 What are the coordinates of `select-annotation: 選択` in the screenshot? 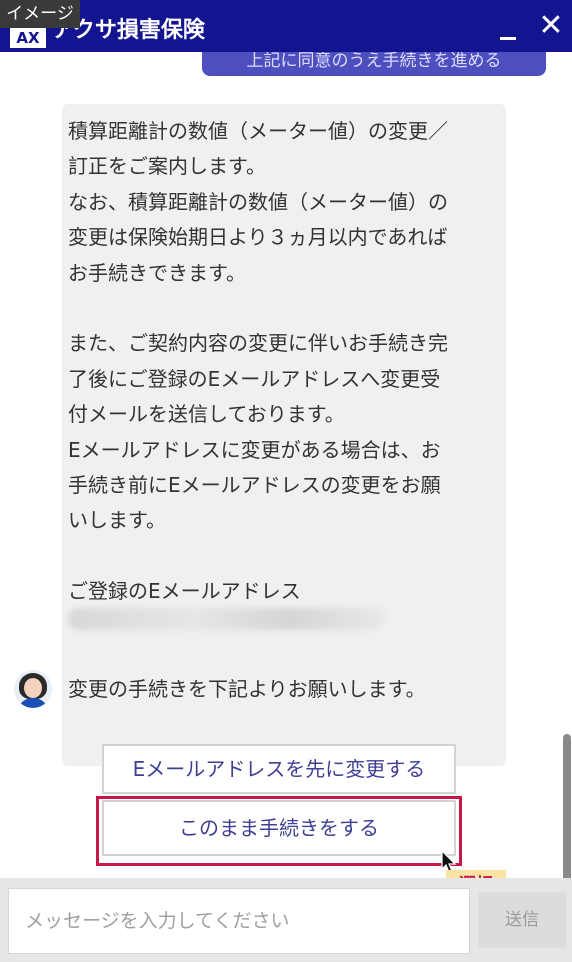 It's located at (476, 874).